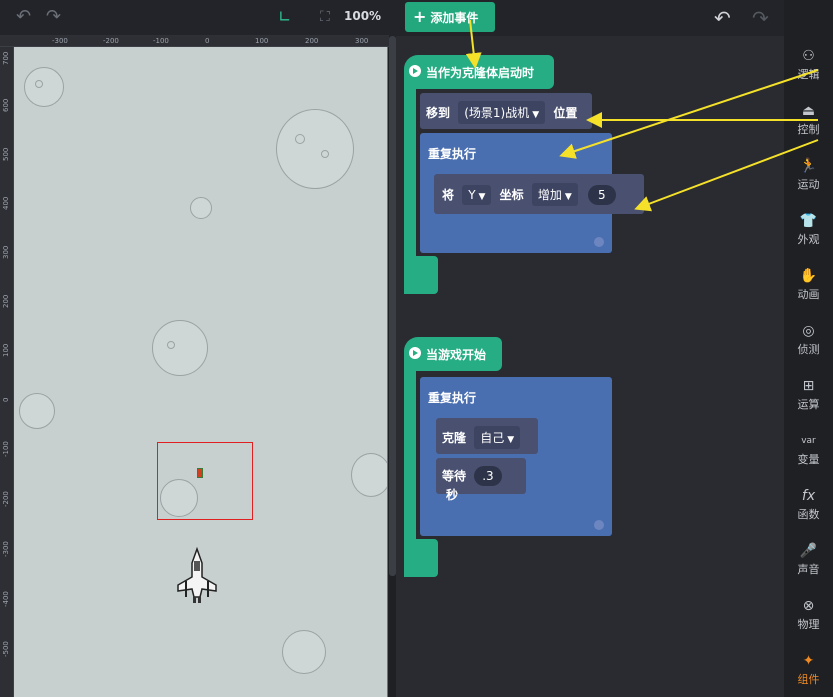 This screenshot has width=833, height=697. Describe the element at coordinates (362, 41) in the screenshot. I see `ruler-tick: 300` at that location.